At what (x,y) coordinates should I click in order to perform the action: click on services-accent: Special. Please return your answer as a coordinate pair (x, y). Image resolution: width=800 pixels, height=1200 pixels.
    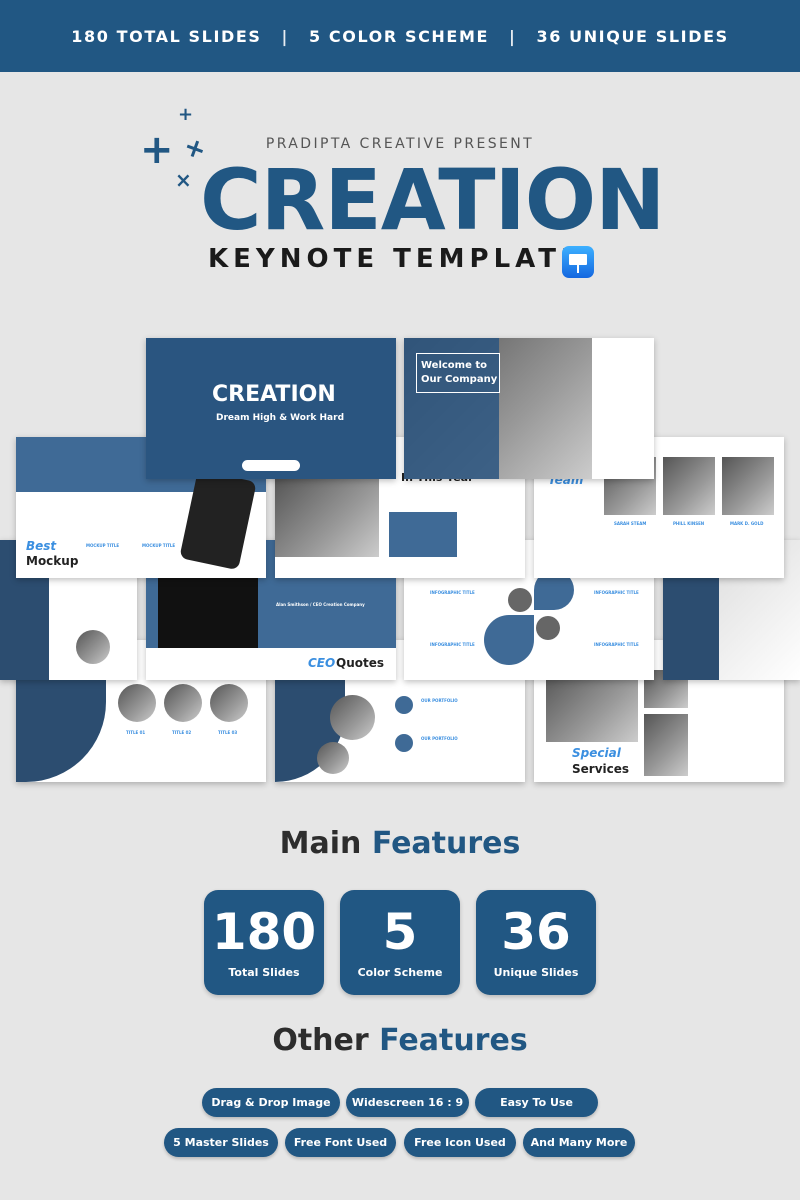
    Looking at the image, I should click on (596, 753).